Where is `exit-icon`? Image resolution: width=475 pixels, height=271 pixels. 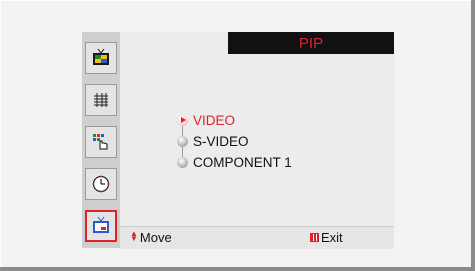 exit-icon is located at coordinates (314, 237).